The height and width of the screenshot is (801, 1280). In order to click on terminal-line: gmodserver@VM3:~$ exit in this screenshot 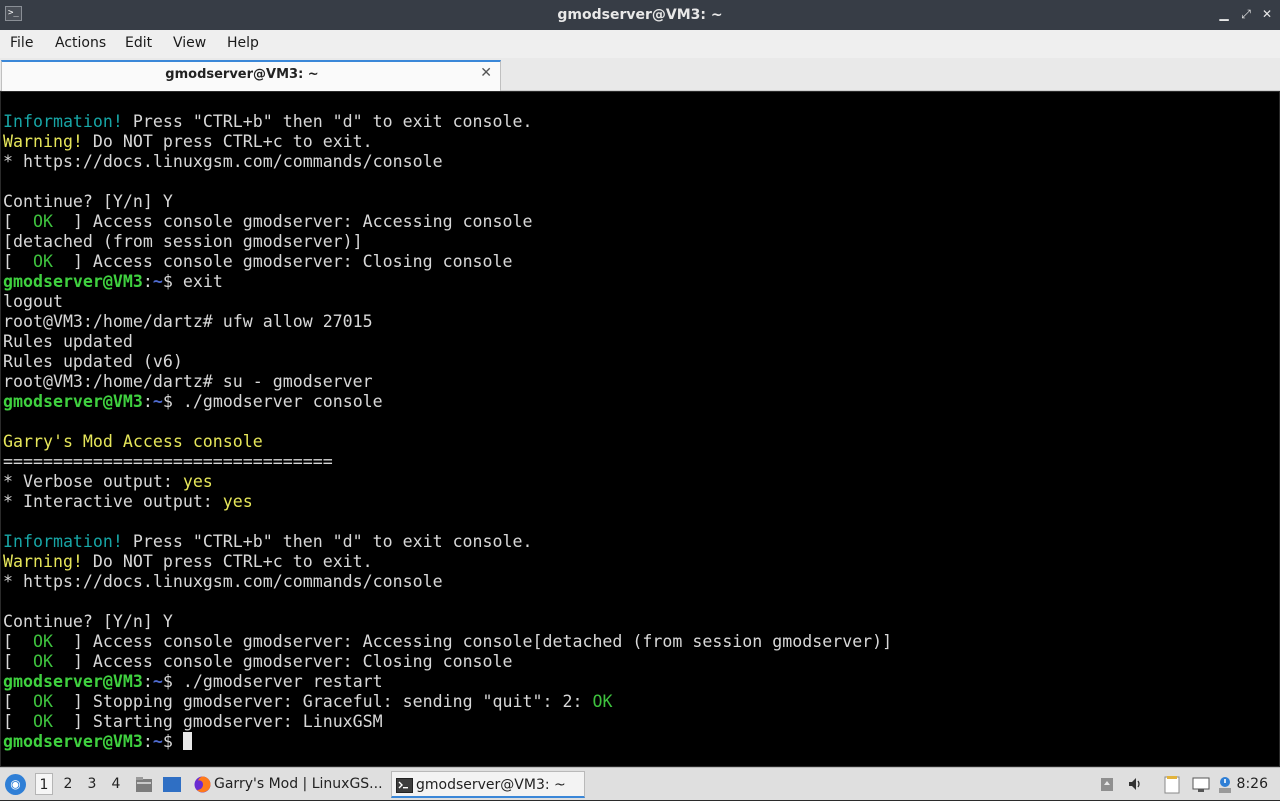, I will do `click(447, 282)`.